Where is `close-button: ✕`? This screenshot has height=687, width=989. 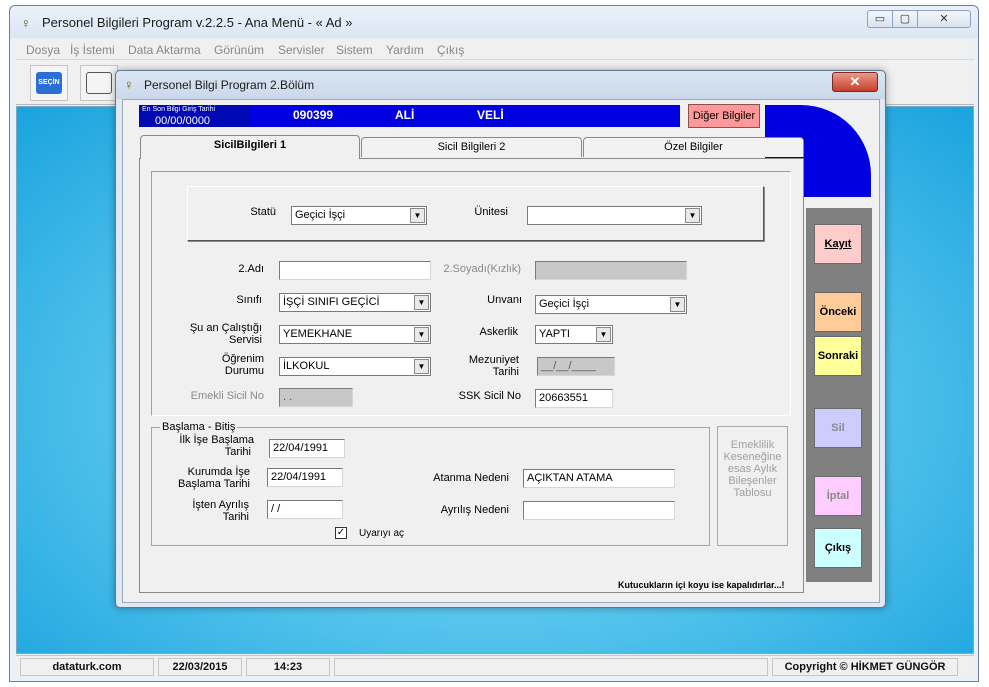 close-button: ✕ is located at coordinates (944, 19).